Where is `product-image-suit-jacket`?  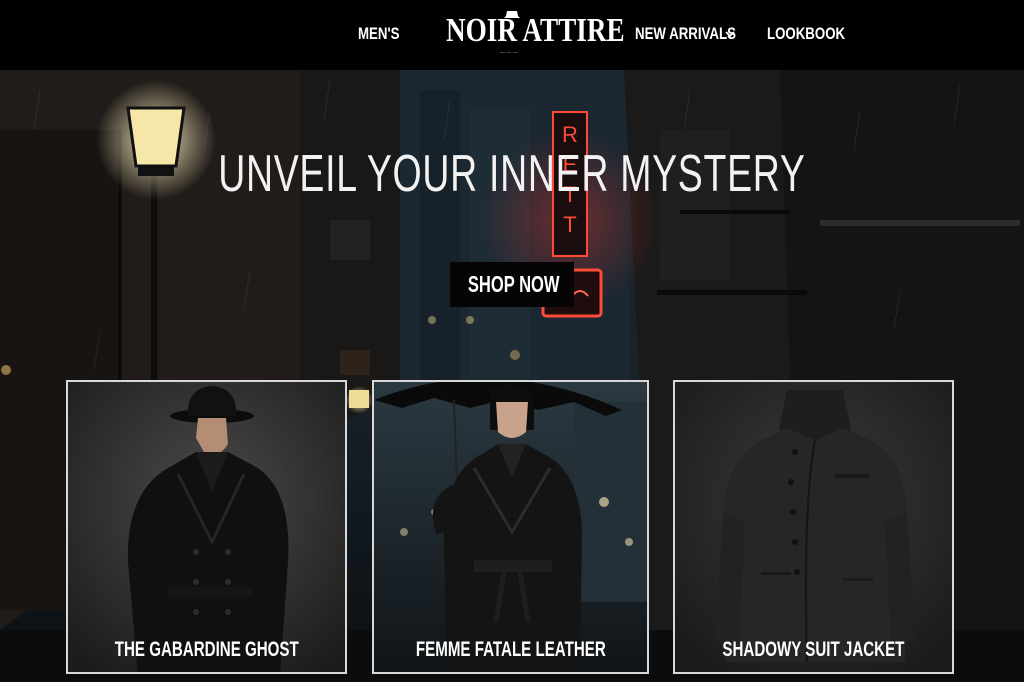
product-image-suit-jacket is located at coordinates (813, 527).